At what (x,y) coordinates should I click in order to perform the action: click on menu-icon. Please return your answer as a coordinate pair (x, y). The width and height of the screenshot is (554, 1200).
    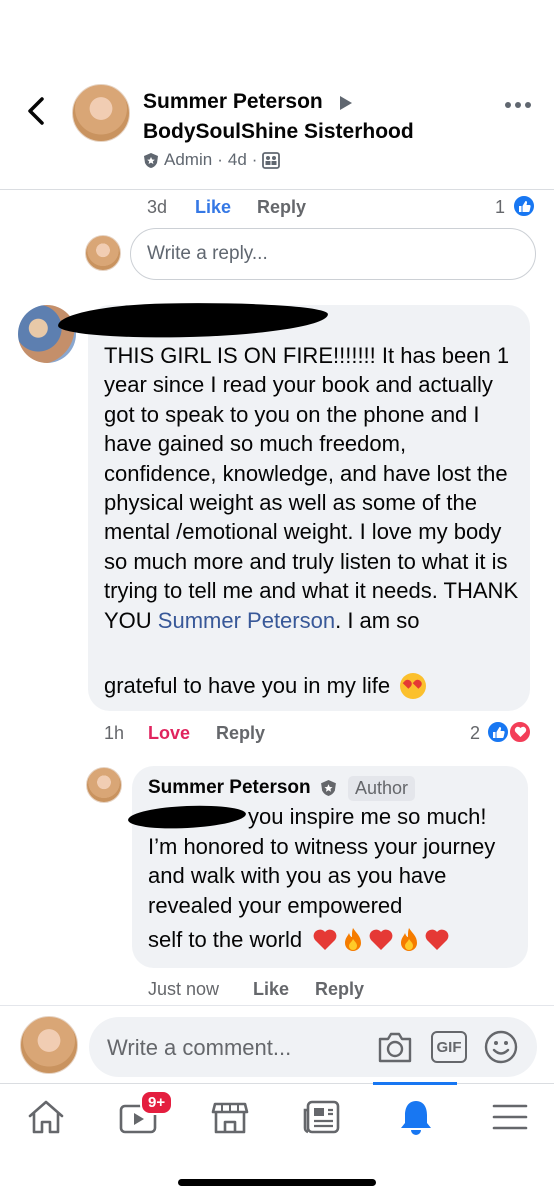
    Looking at the image, I should click on (510, 1117).